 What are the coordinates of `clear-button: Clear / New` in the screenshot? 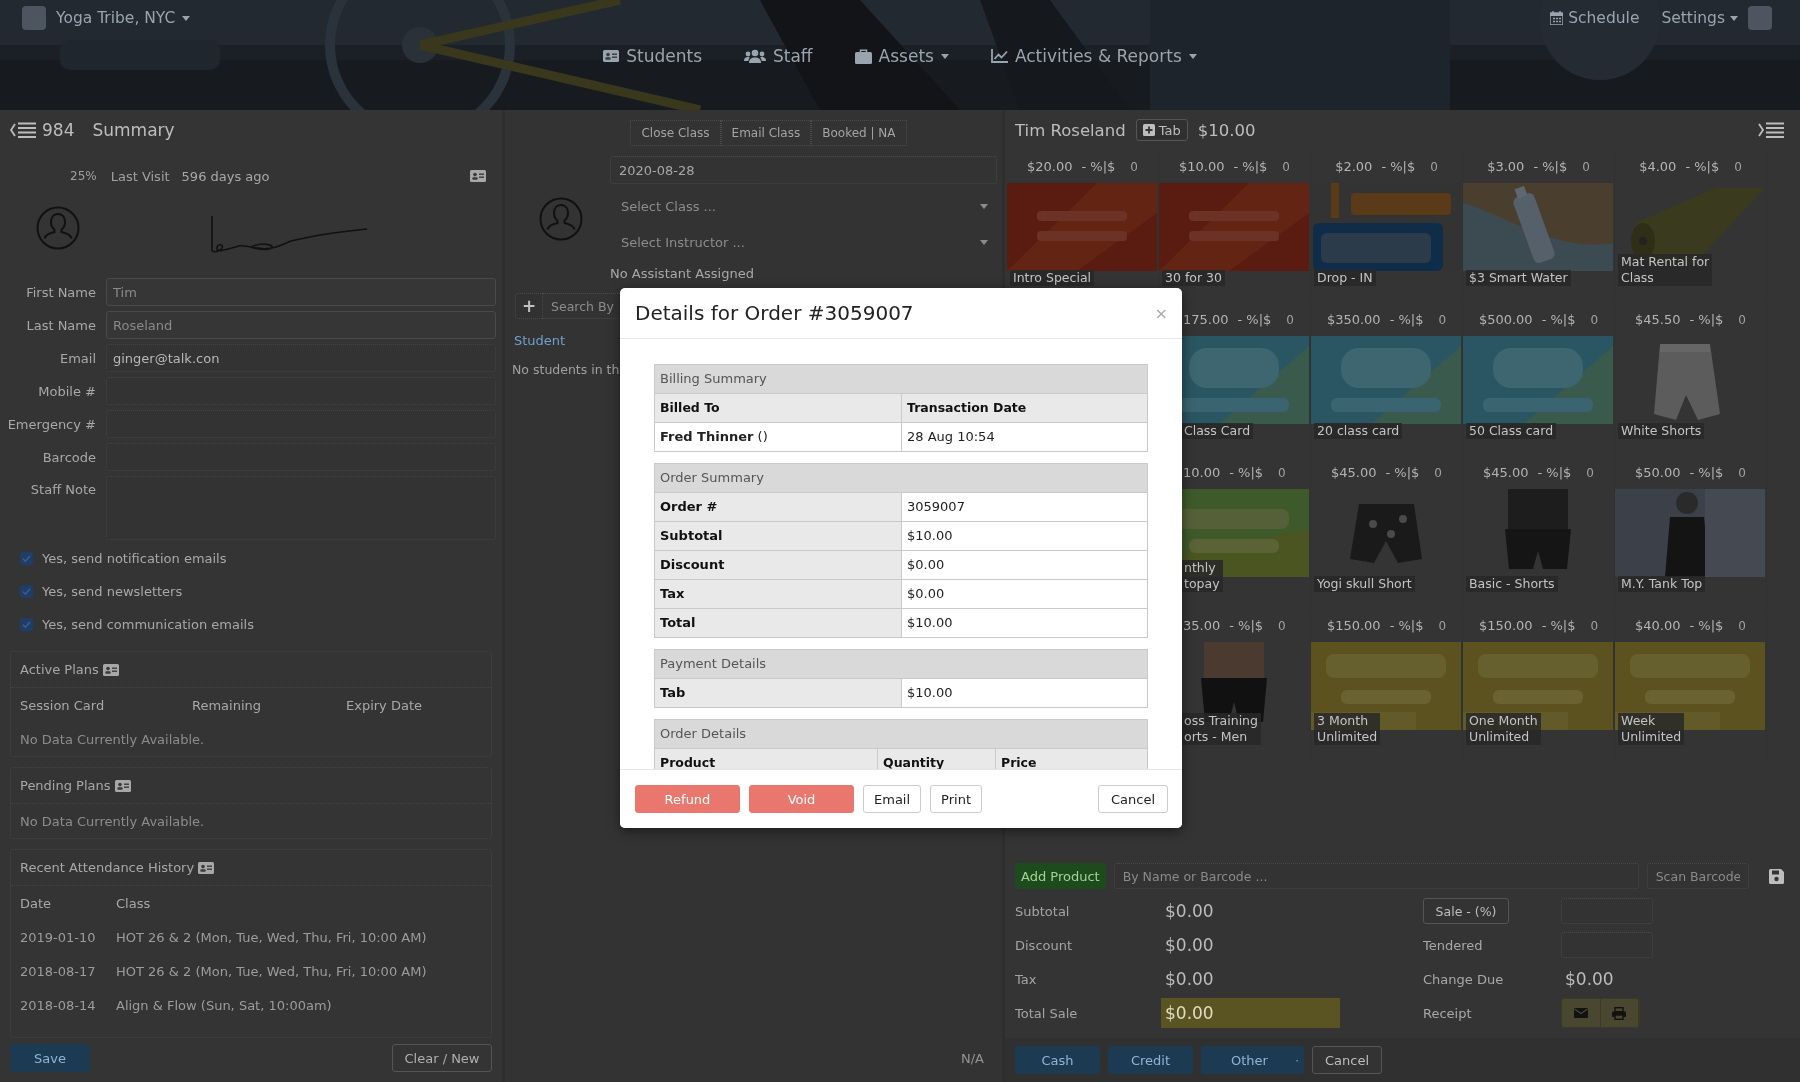 It's located at (442, 1058).